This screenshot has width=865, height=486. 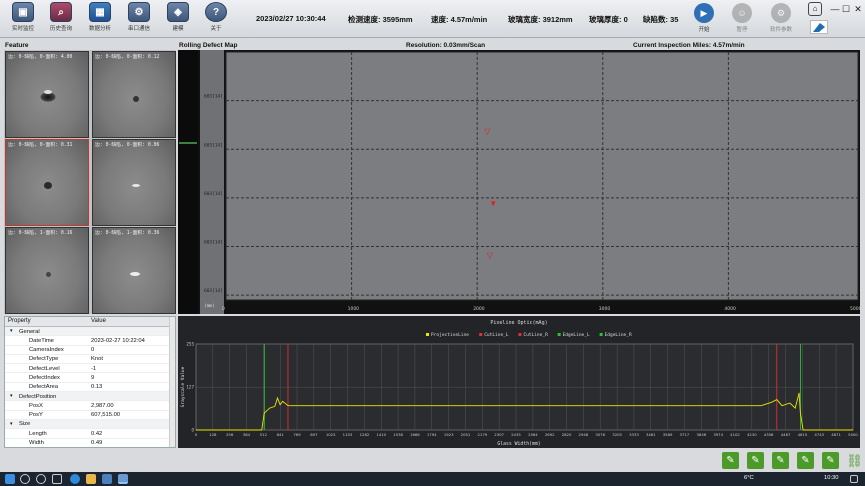 What do you see at coordinates (487, 131) in the screenshot?
I see `defect-marker: ▽` at bounding box center [487, 131].